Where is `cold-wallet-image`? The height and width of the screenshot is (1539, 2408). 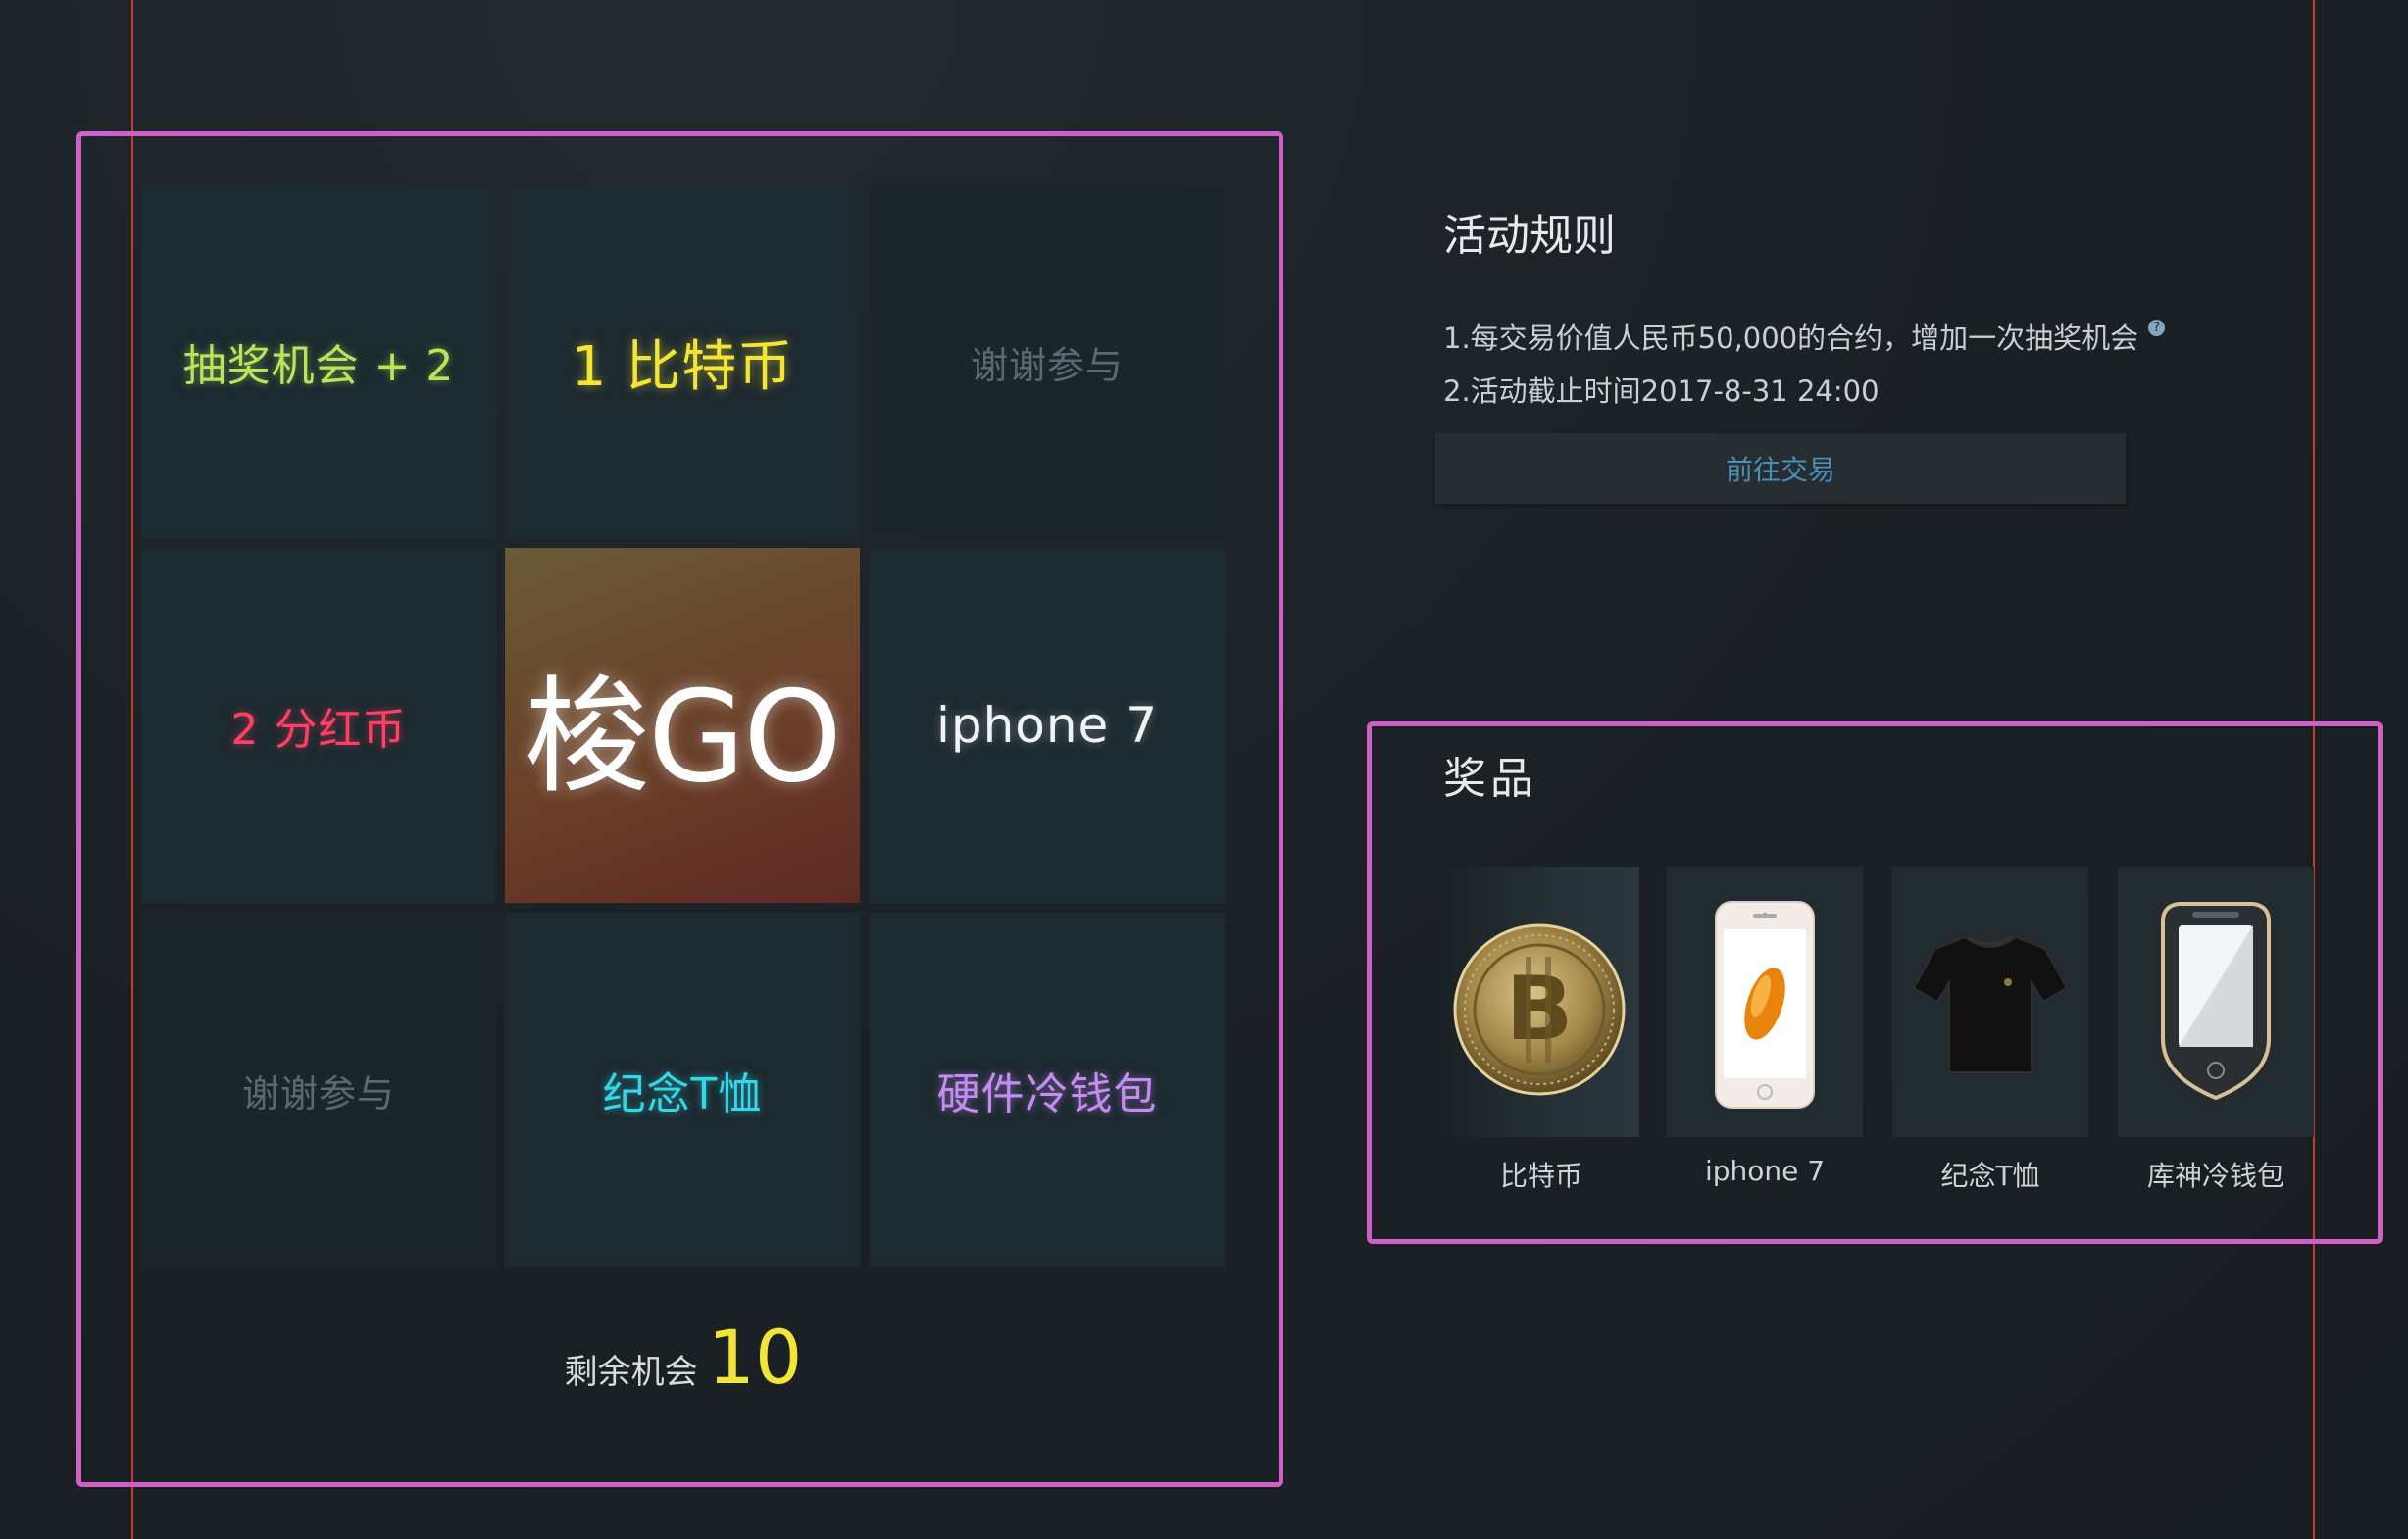
cold-wallet-image is located at coordinates (2216, 1002).